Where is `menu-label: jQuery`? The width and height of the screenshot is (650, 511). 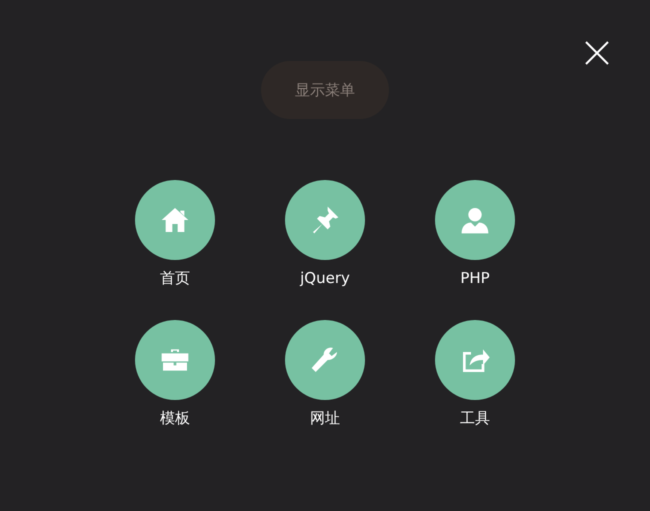
menu-label: jQuery is located at coordinates (325, 278).